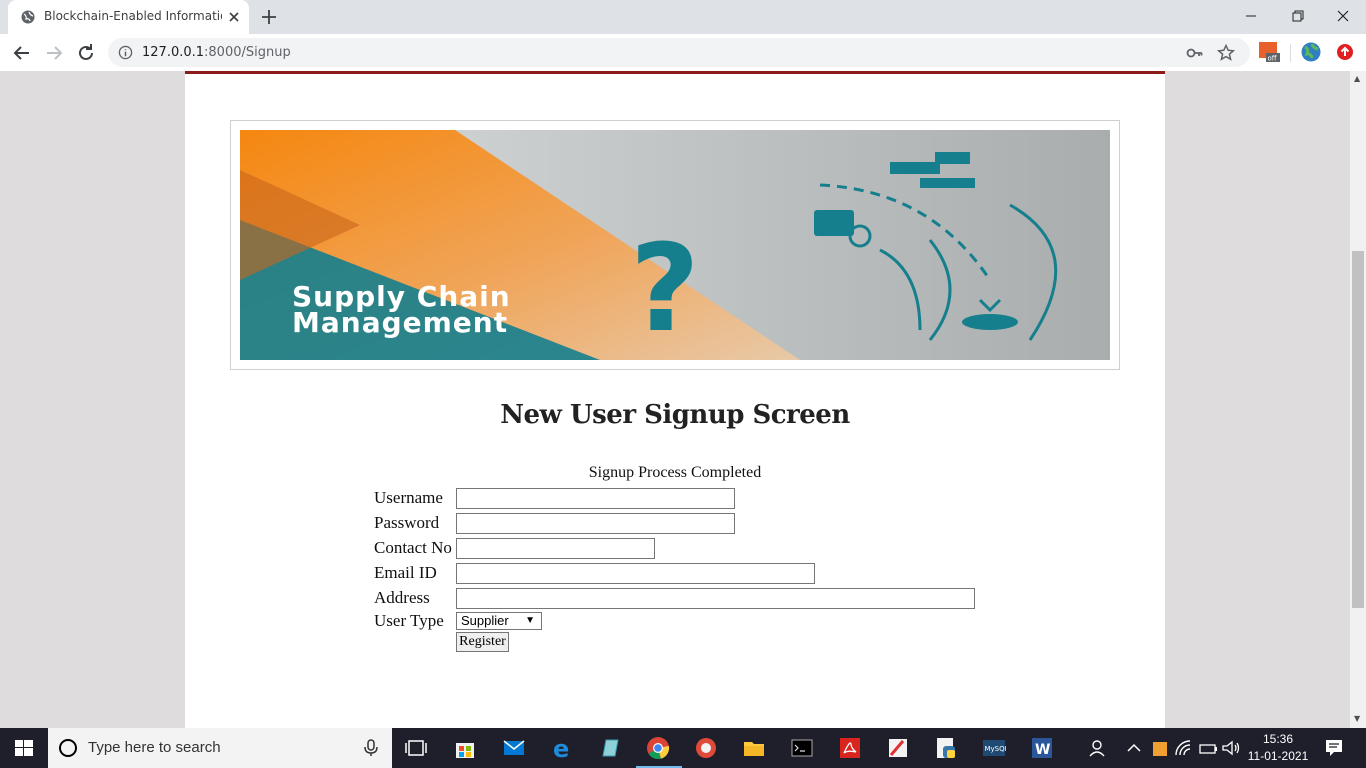 This screenshot has width=1366, height=768. I want to click on mail-icon, so click(514, 748).